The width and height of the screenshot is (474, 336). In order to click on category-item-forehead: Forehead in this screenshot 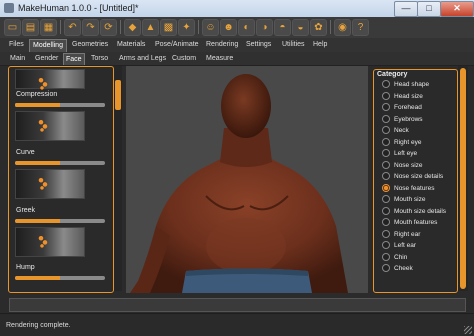, I will do `click(402, 107)`.